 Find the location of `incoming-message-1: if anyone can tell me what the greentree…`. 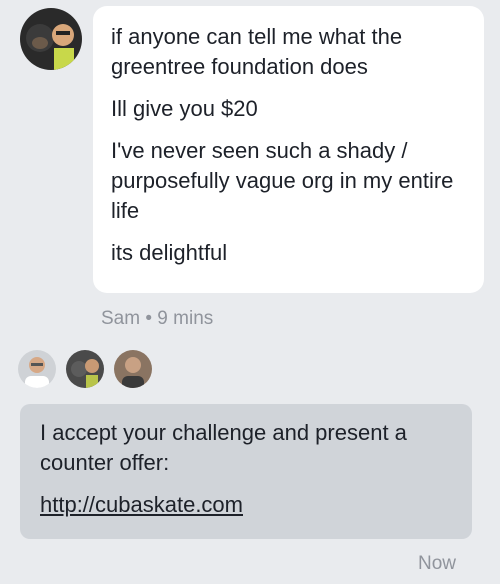

incoming-message-1: if anyone can tell me what the greentree… is located at coordinates (257, 51).